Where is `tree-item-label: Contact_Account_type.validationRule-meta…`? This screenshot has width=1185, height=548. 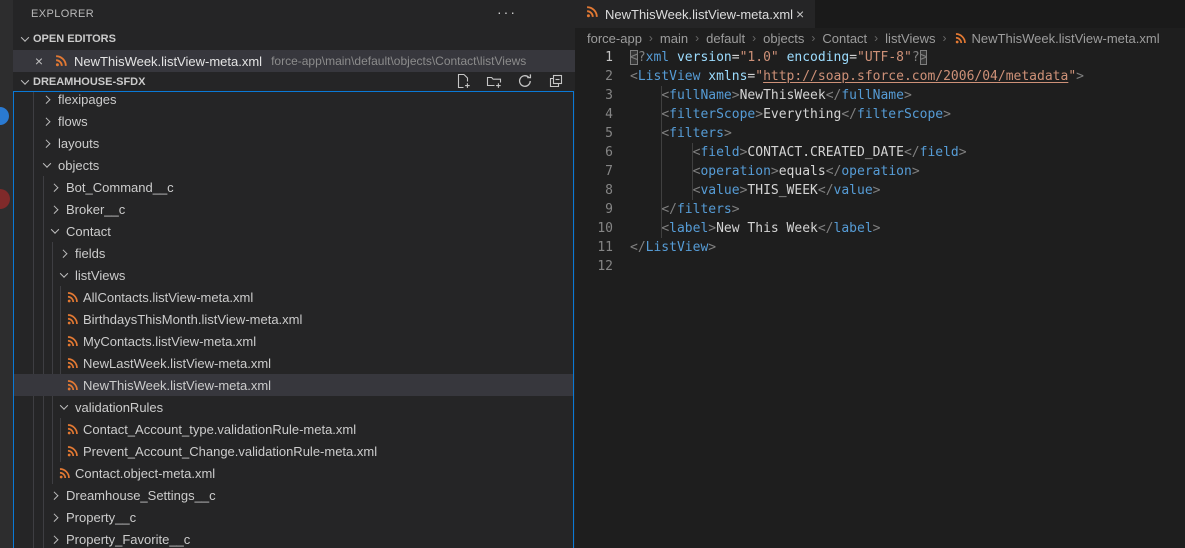 tree-item-label: Contact_Account_type.validationRule-meta… is located at coordinates (220, 429).